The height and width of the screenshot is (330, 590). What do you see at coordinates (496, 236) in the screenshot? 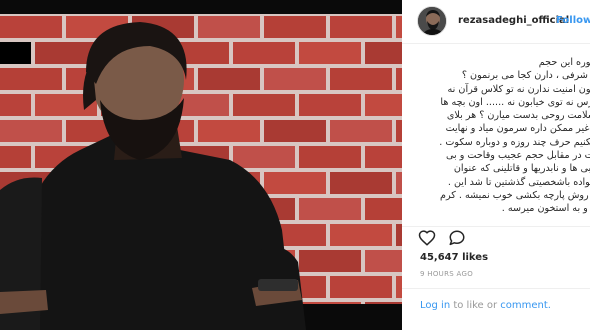
I see `post-actions` at bounding box center [496, 236].